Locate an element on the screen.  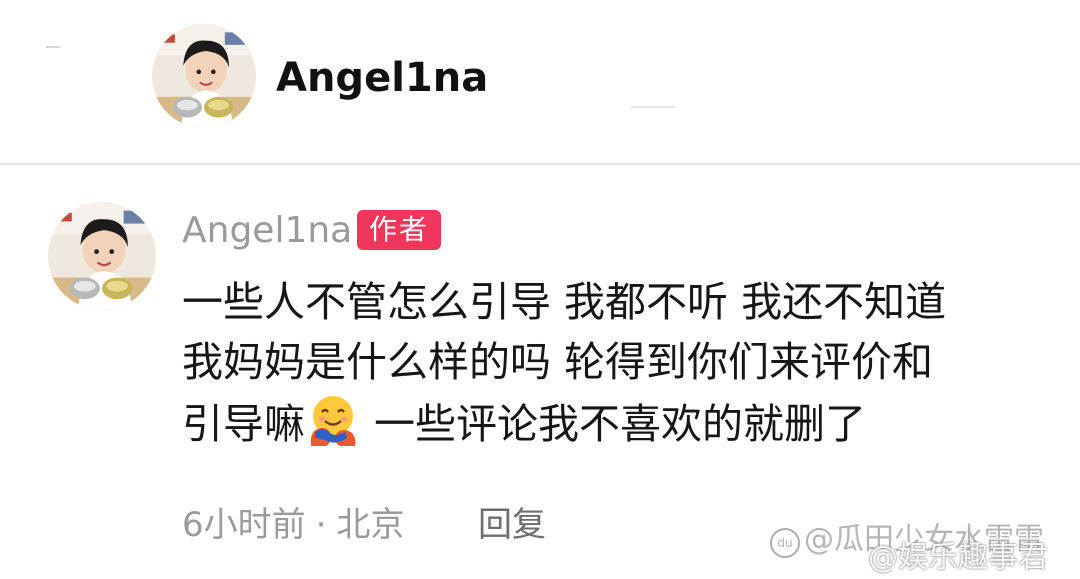
comment-line: 引导嘛 一些评论我不喜欢的就删了 is located at coordinates (612, 422).